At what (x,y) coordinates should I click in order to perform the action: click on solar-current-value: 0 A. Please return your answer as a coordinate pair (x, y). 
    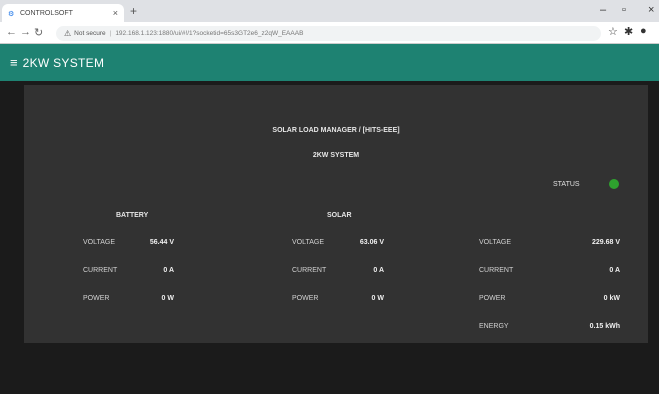
    Looking at the image, I should click on (378, 270).